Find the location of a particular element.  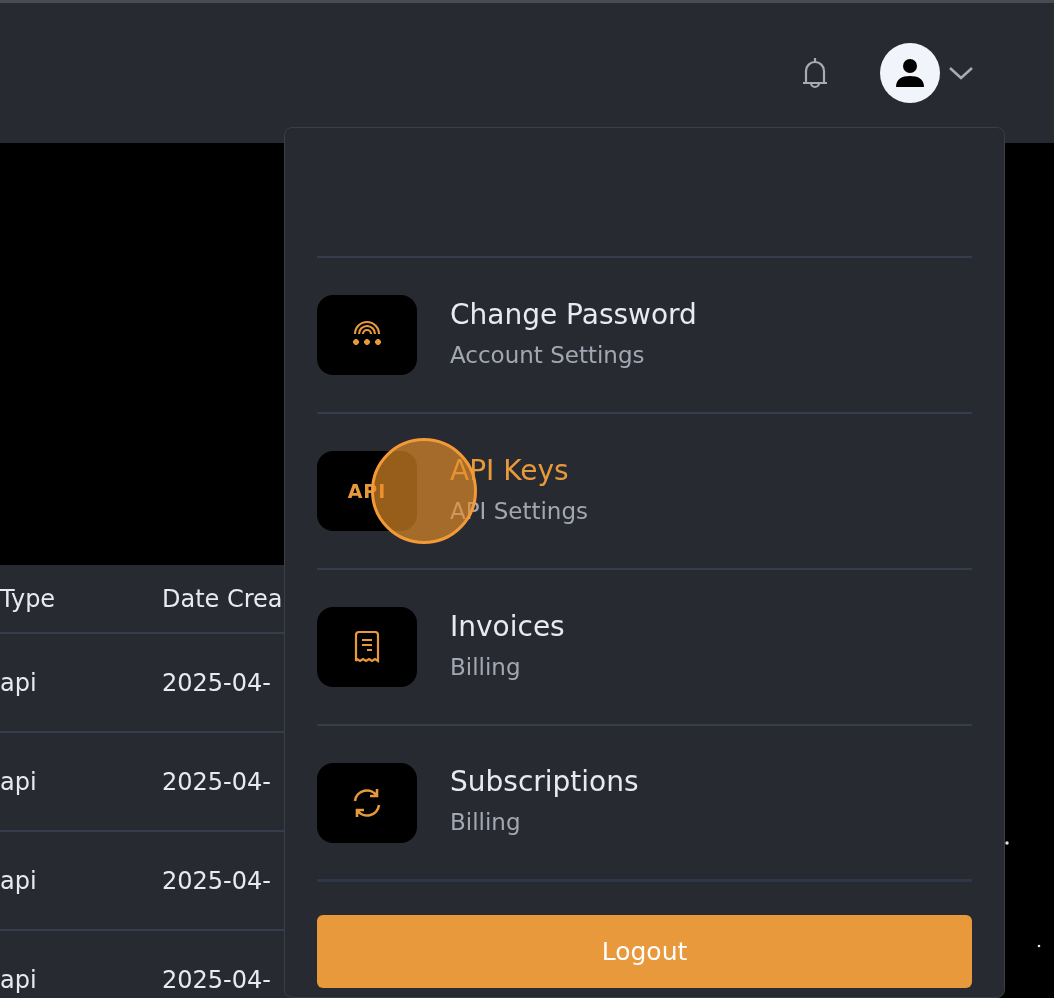

menu-item-title: Subscriptions is located at coordinates (544, 782).